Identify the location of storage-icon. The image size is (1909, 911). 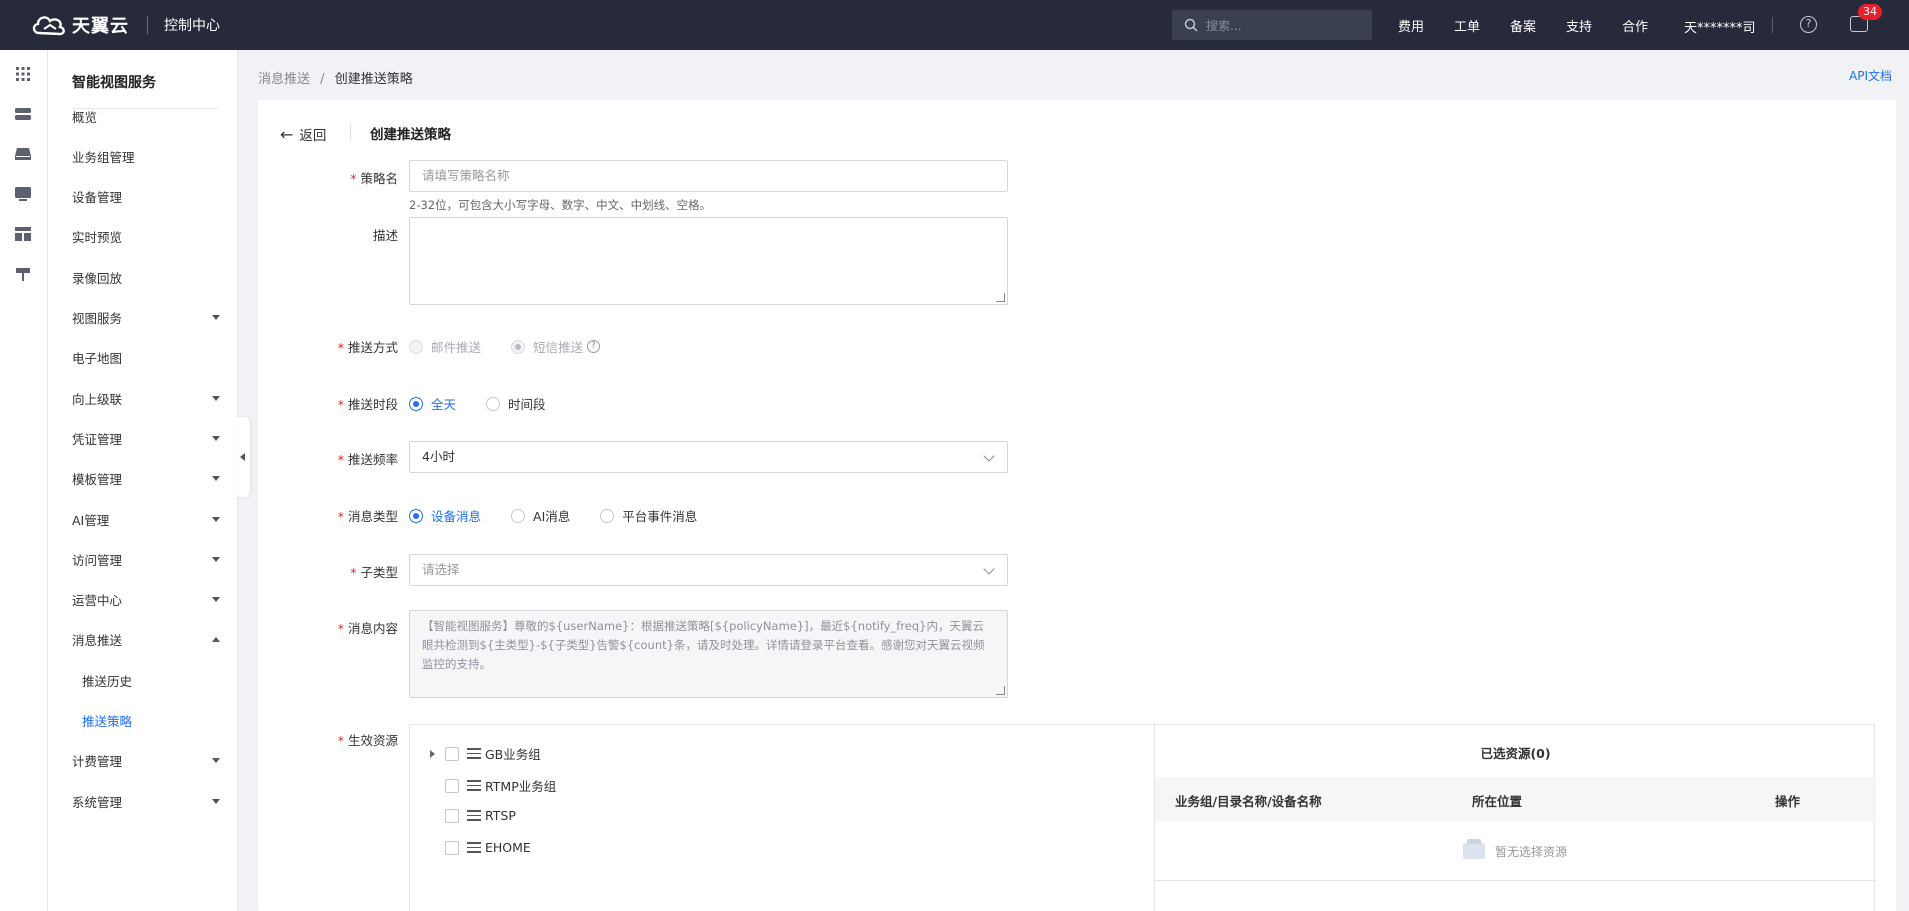
(23, 154).